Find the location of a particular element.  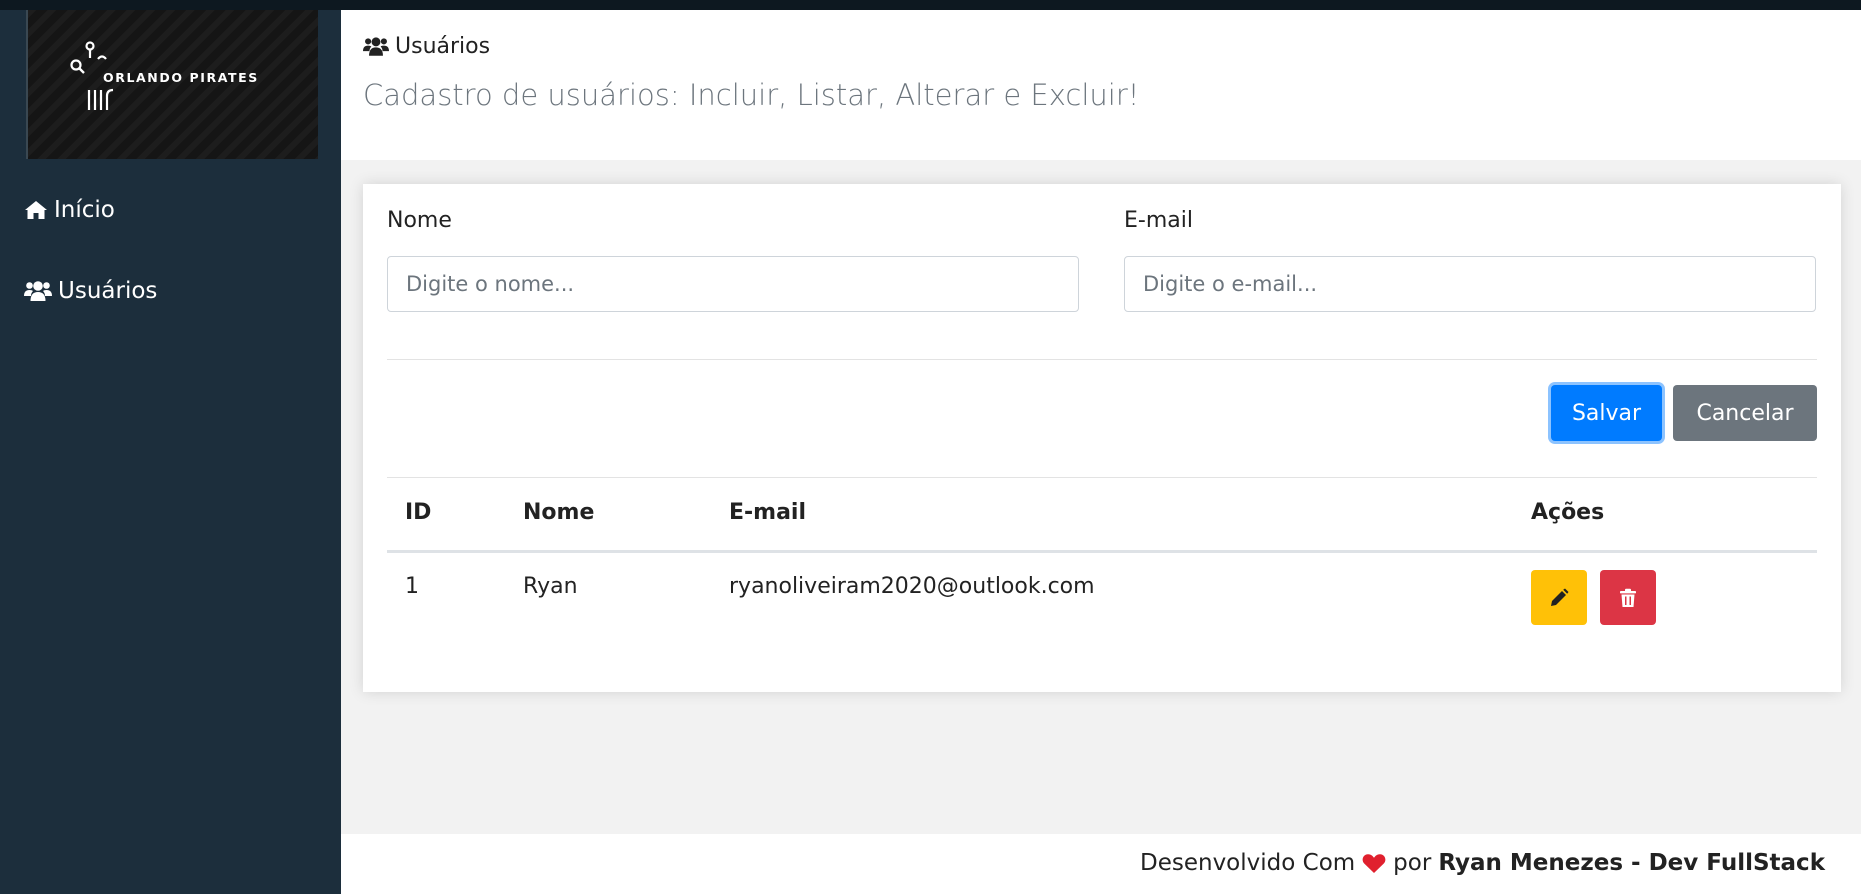

form-divider is located at coordinates (1102, 359).